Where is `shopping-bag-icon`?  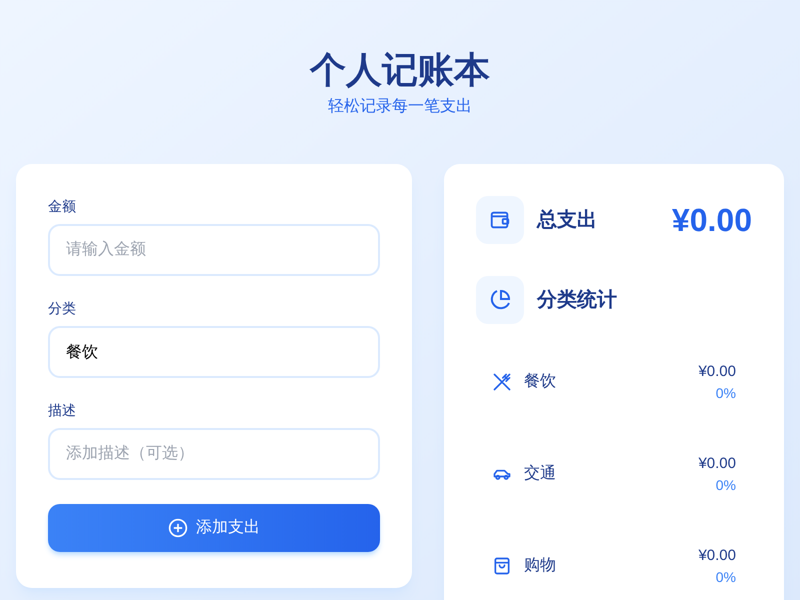
shopping-bag-icon is located at coordinates (502, 566).